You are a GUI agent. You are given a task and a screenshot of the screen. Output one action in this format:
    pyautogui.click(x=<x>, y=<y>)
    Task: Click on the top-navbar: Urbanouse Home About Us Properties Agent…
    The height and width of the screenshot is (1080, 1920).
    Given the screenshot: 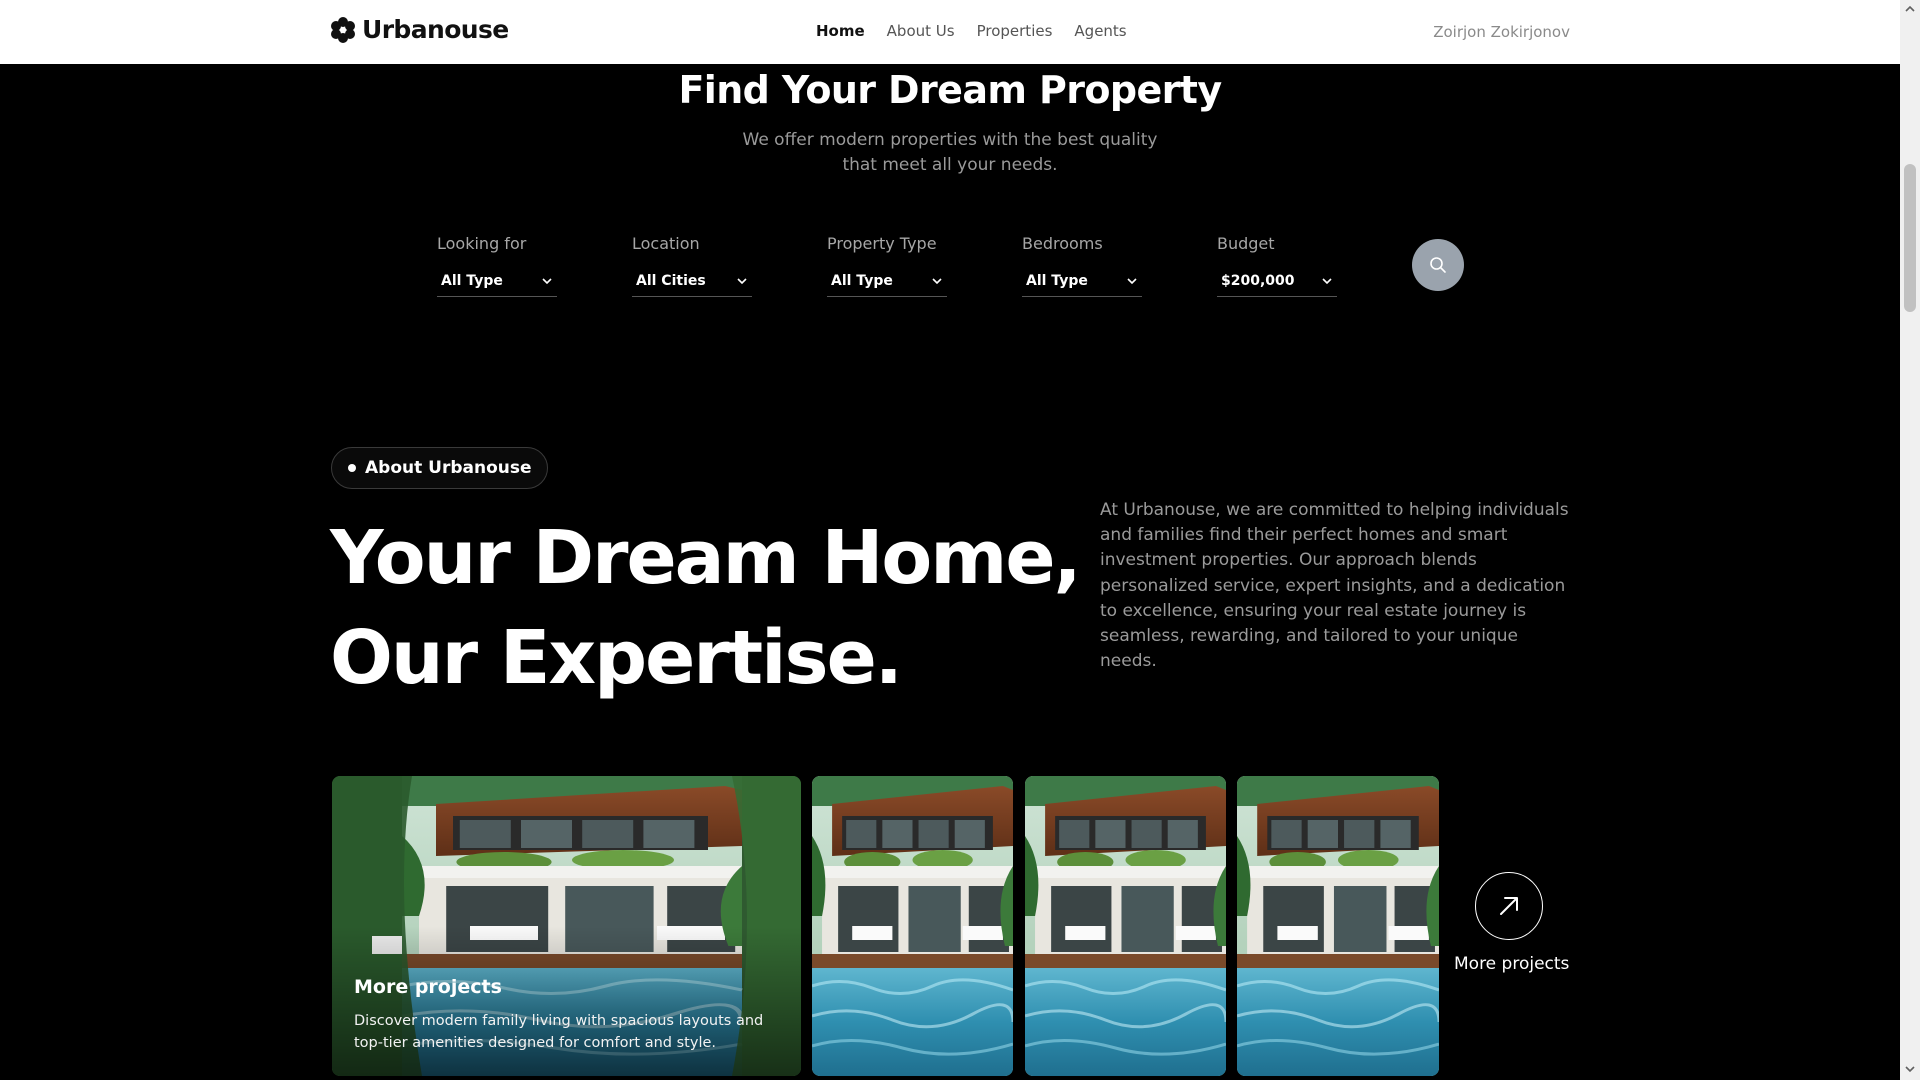 What is the action you would take?
    pyautogui.click(x=950, y=32)
    